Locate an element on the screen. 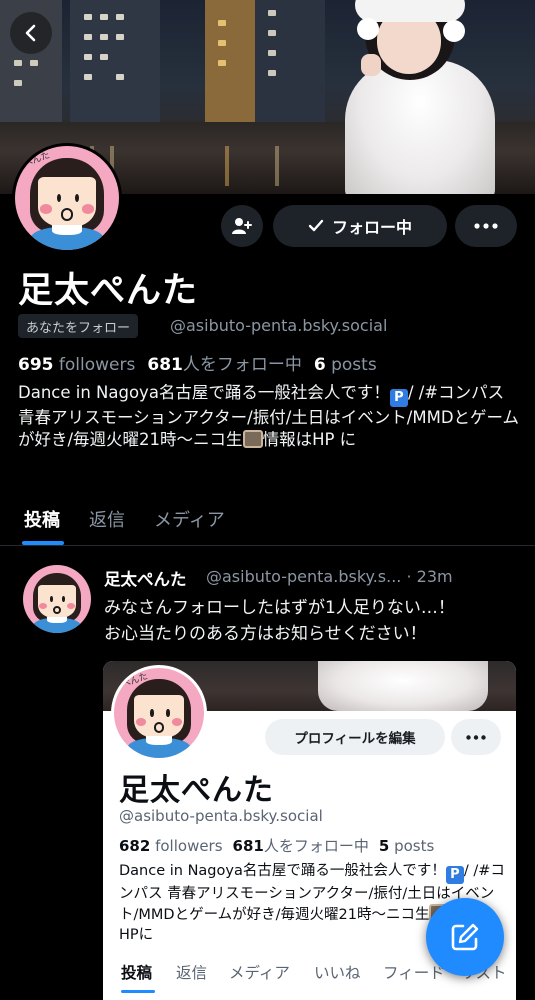 This screenshot has height=1000, width=535. banner-person-dress is located at coordinates (420, 127).